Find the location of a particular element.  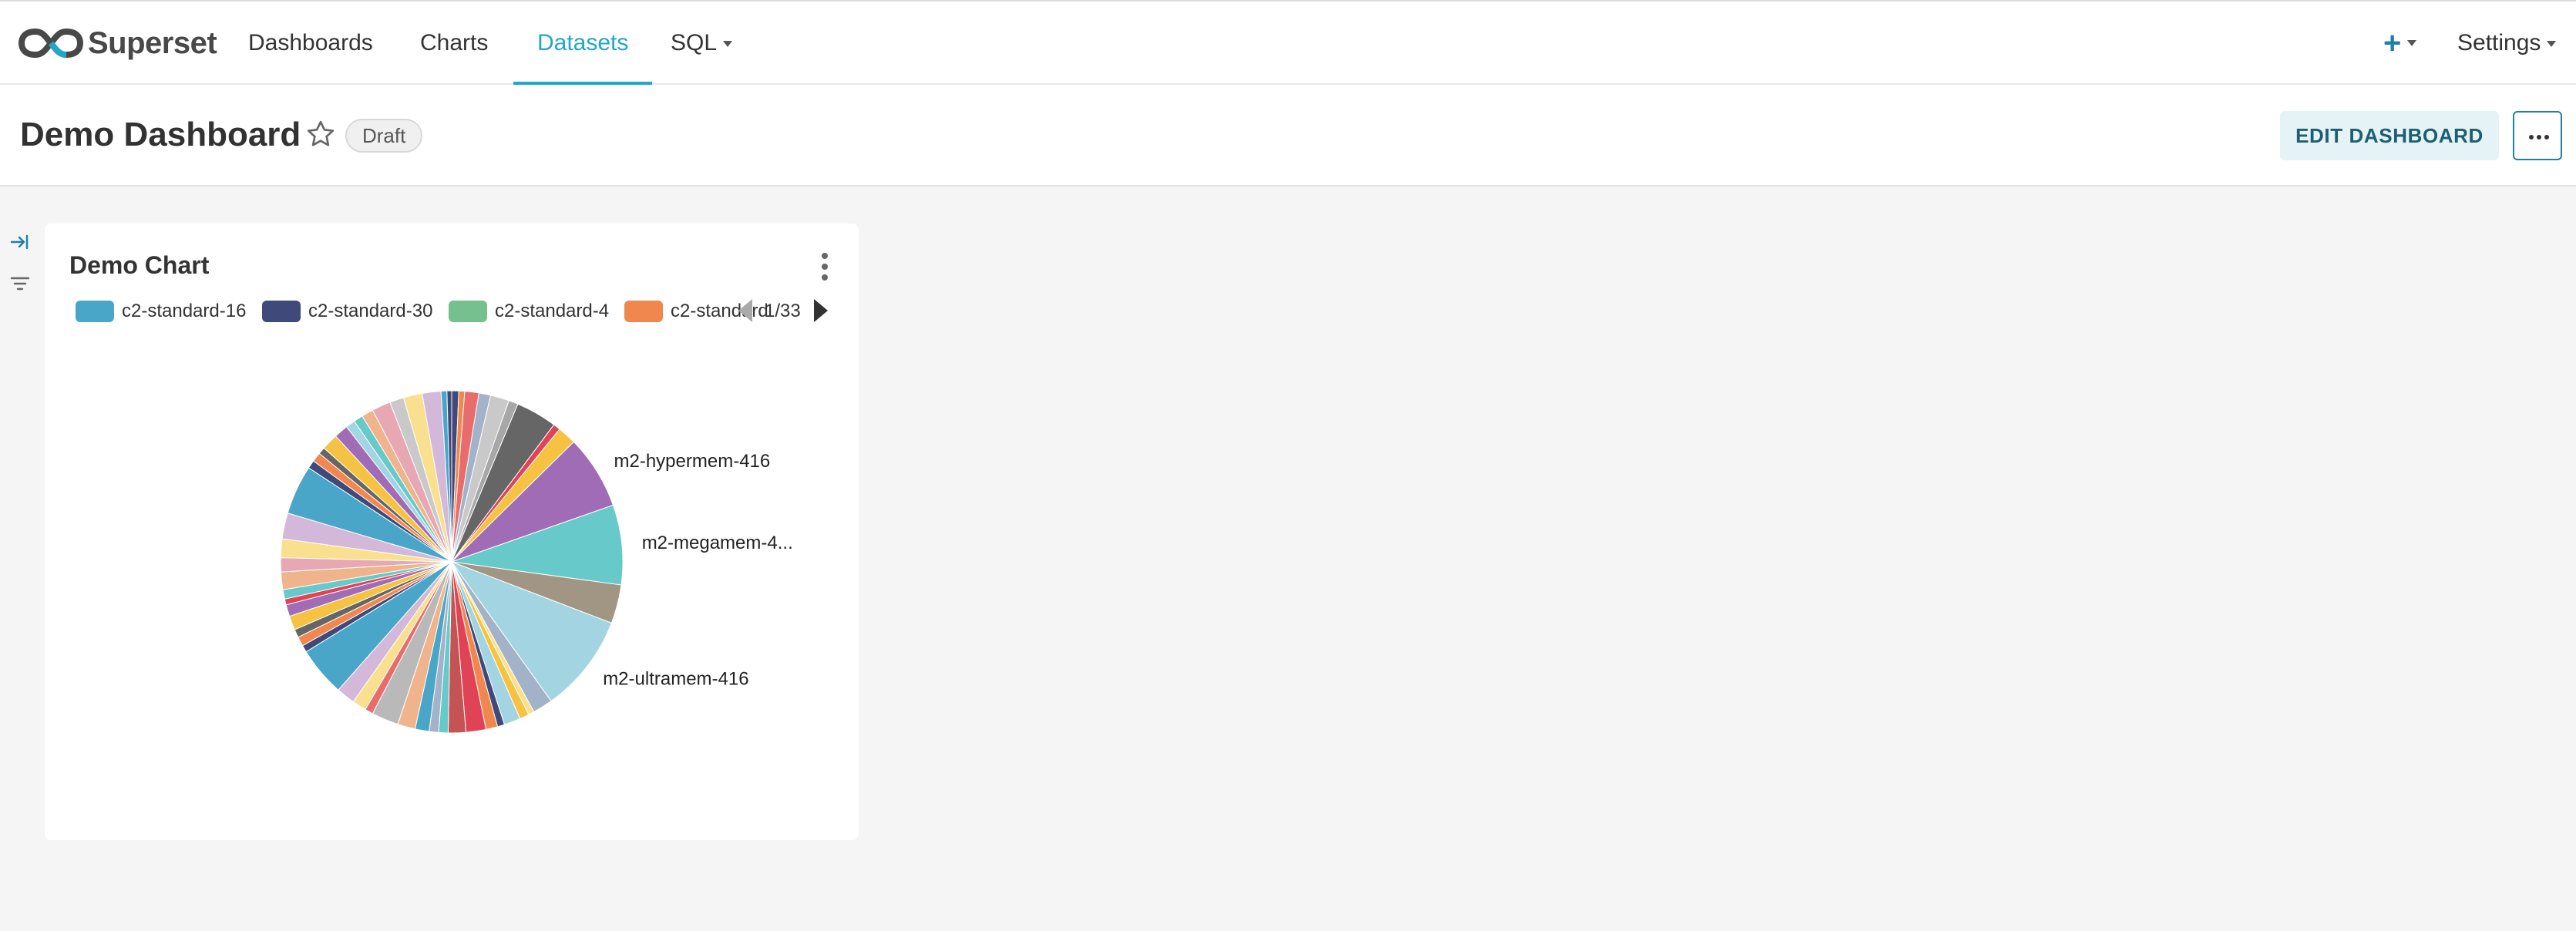

nav-charts: Charts is located at coordinates (454, 43).